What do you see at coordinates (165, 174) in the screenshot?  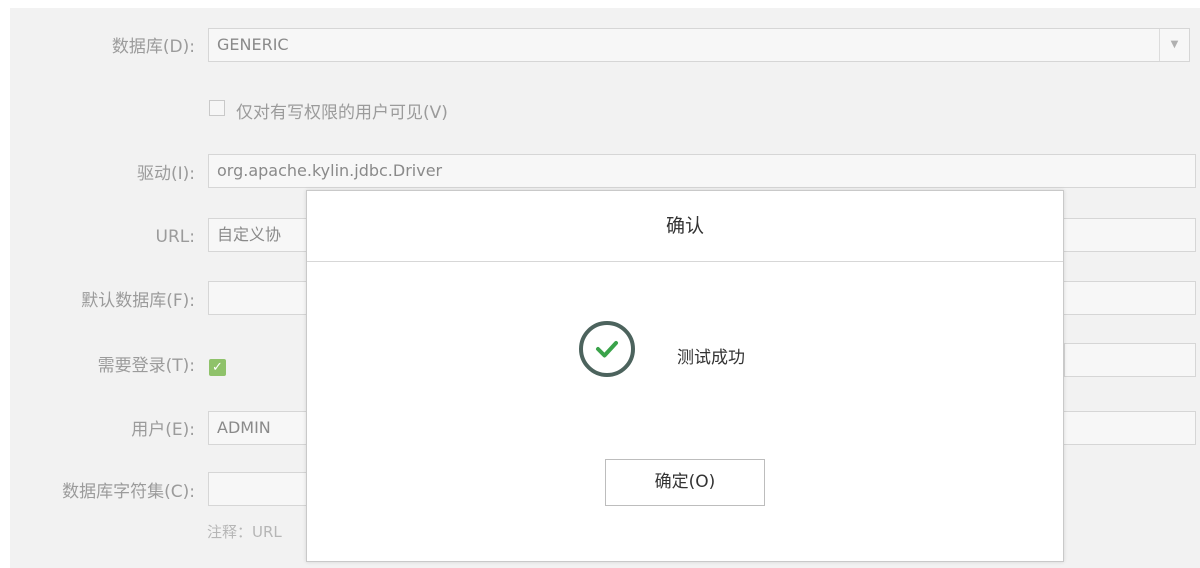 I see `driver-label: 驱动(I):` at bounding box center [165, 174].